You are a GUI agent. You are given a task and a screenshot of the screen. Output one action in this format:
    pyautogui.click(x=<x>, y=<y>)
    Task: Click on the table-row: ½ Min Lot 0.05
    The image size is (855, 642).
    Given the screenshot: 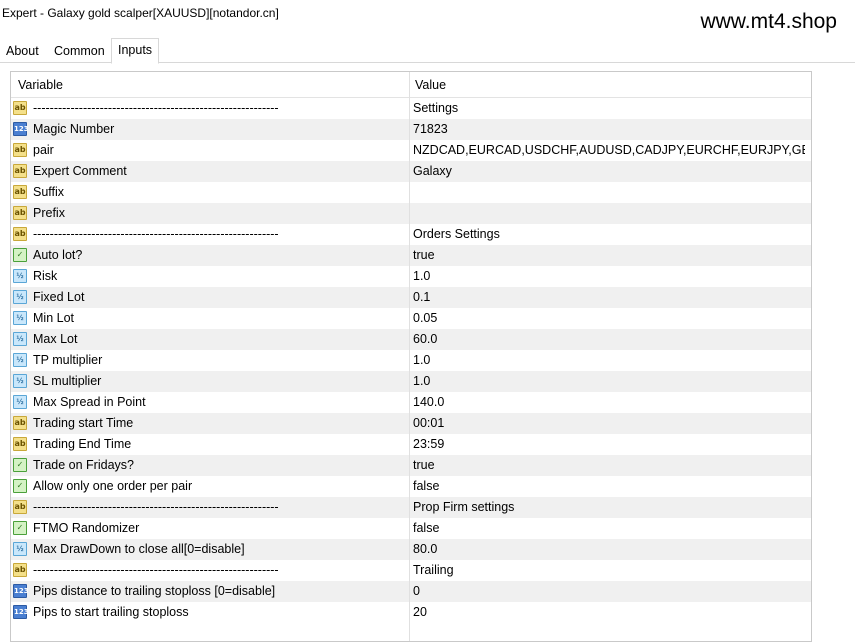 What is the action you would take?
    pyautogui.click(x=411, y=318)
    